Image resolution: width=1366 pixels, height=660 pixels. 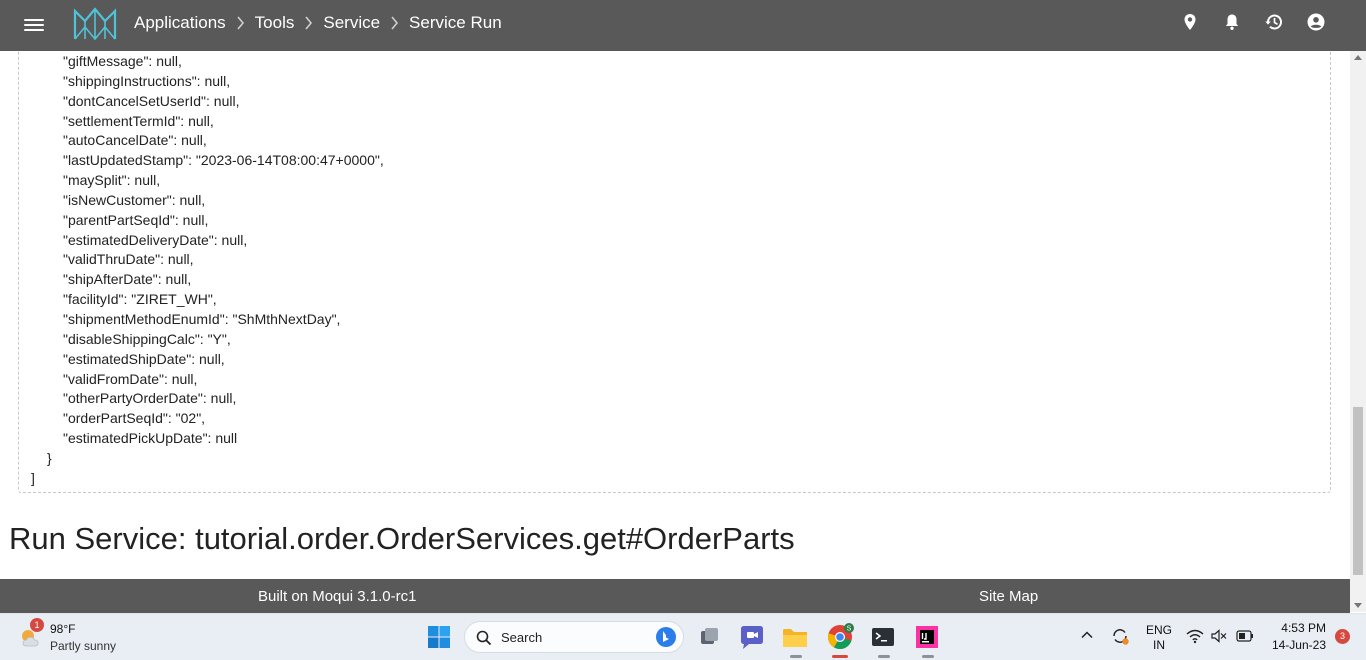 I want to click on json-line: "settlementTermId": null,, so click(x=138, y=120).